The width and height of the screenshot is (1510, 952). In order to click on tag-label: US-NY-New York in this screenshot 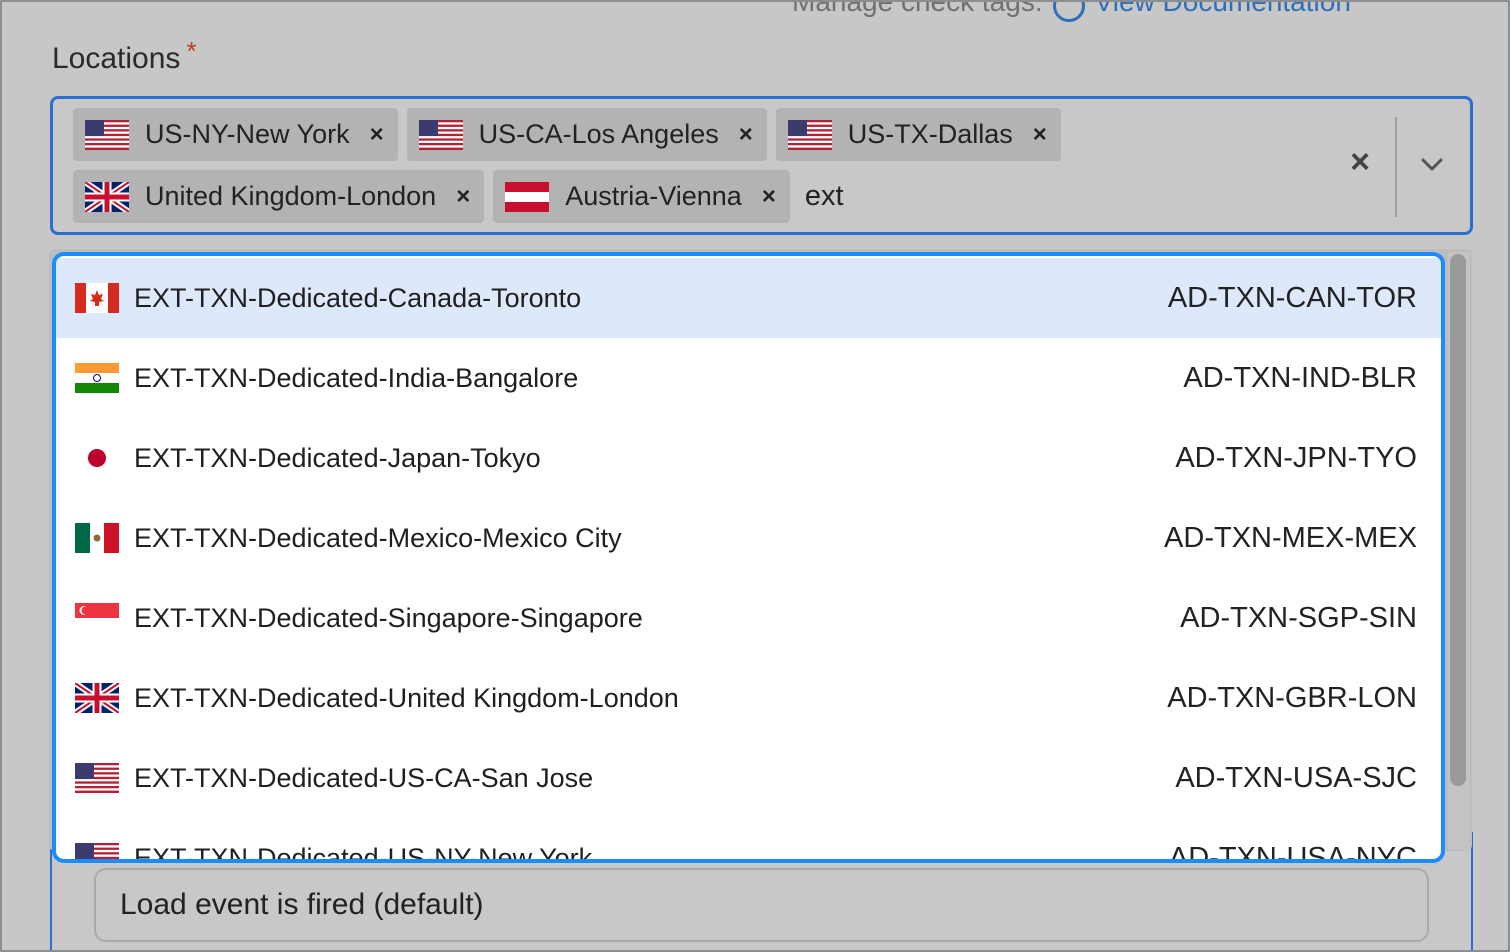, I will do `click(247, 134)`.